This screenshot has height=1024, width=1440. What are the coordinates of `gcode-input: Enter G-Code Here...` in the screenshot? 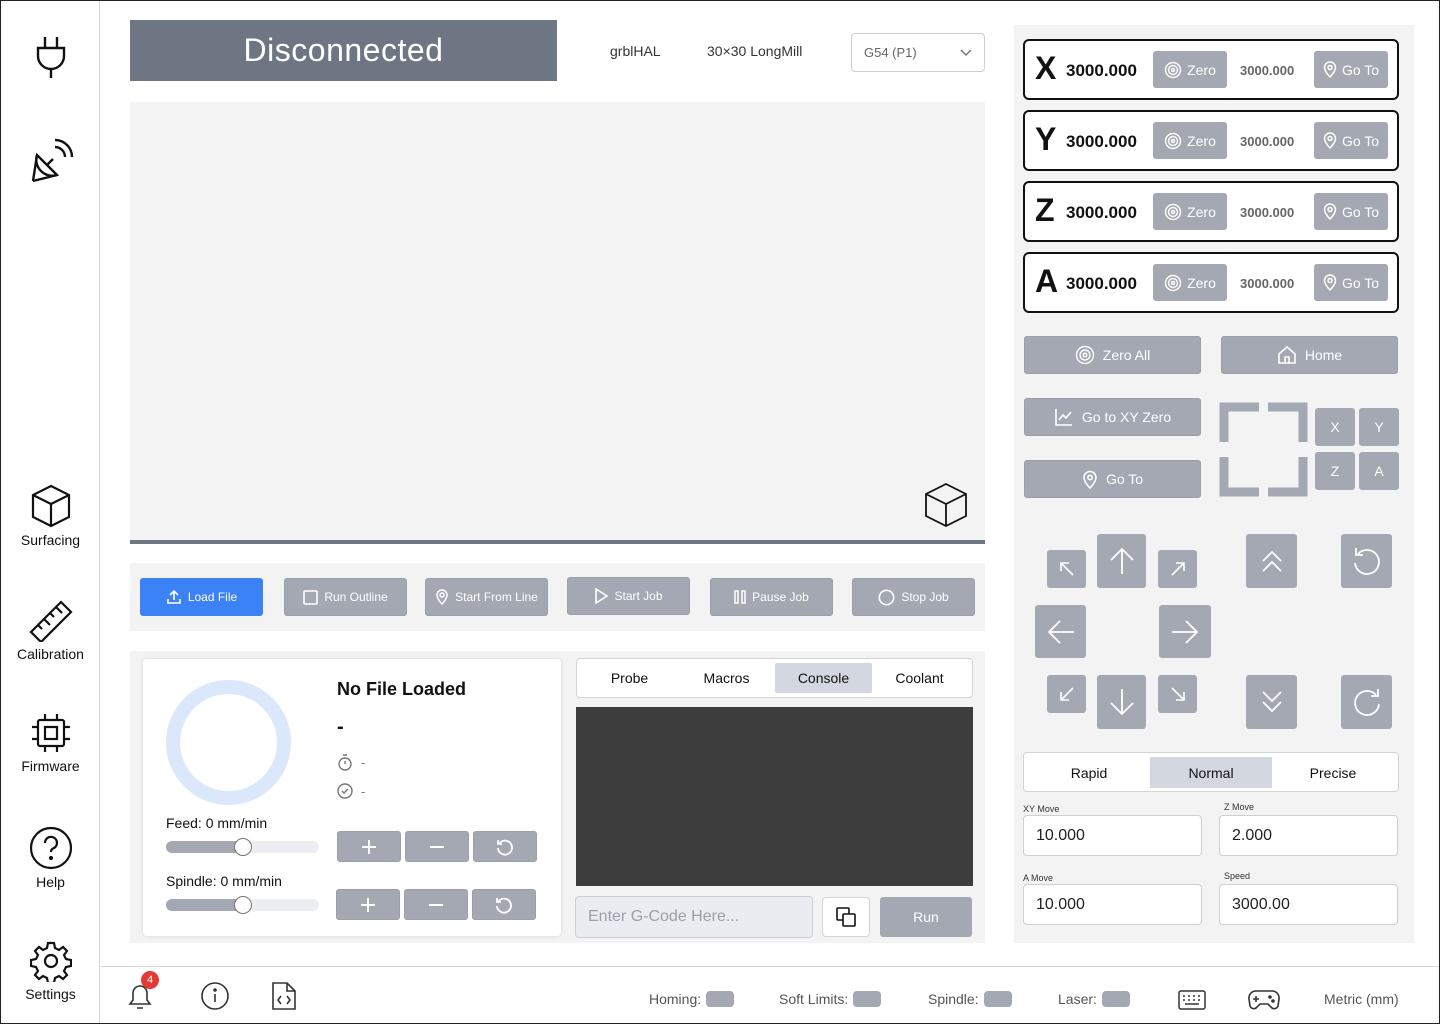 It's located at (694, 917).